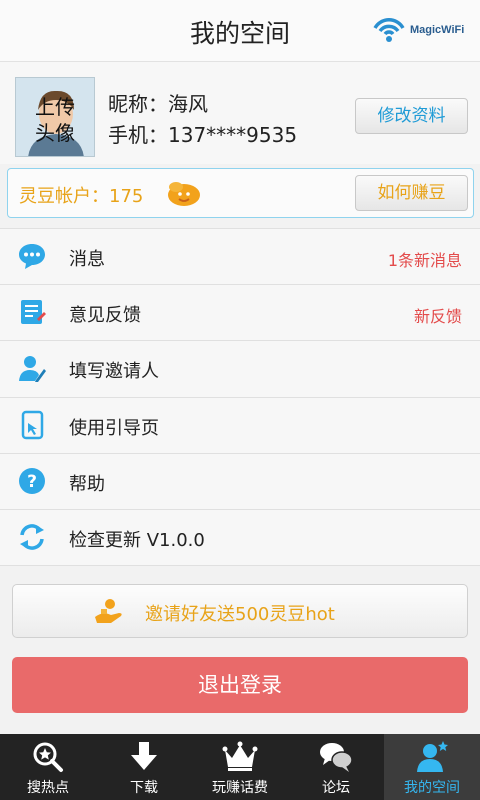 The image size is (480, 800). Describe the element at coordinates (32, 256) in the screenshot. I see `message-bubble-icon` at that location.